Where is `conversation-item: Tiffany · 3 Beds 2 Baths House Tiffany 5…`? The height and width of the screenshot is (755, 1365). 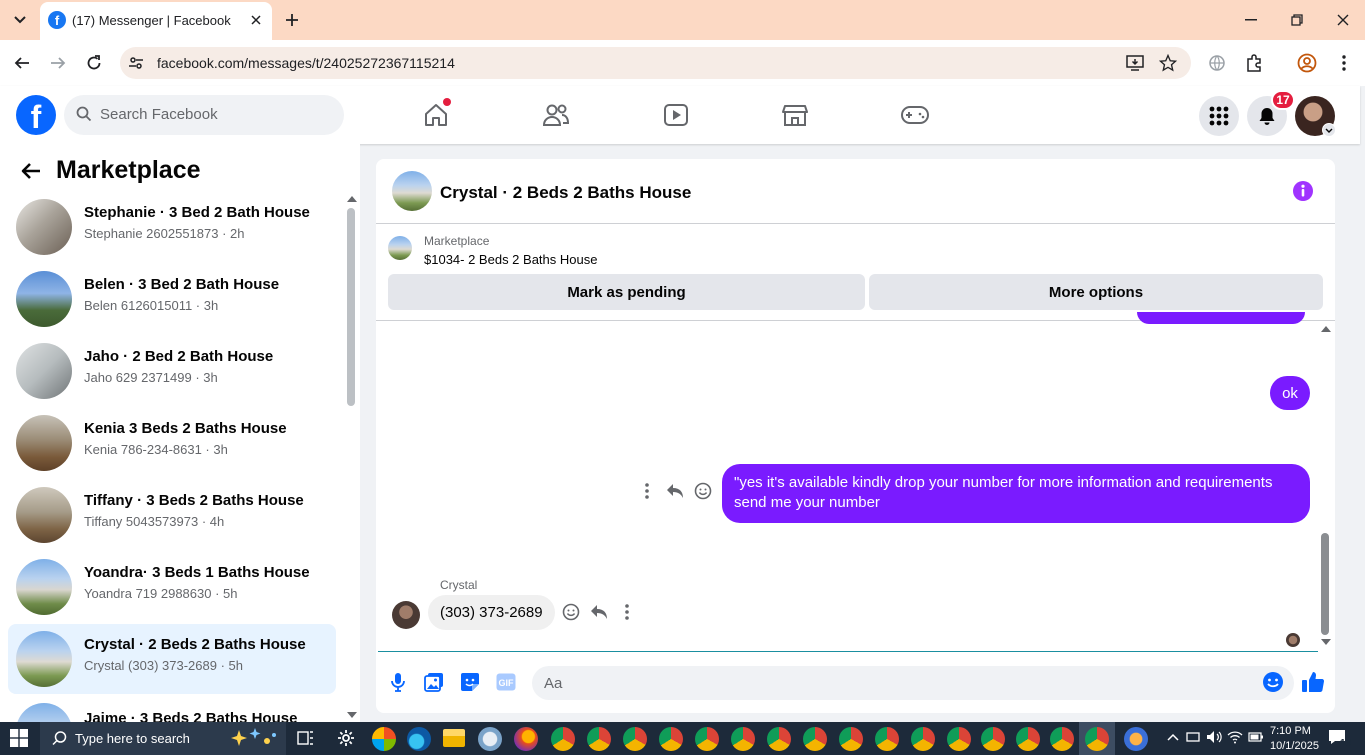 conversation-item: Tiffany · 3 Beds 2 Baths House Tiffany 5… is located at coordinates (172, 515).